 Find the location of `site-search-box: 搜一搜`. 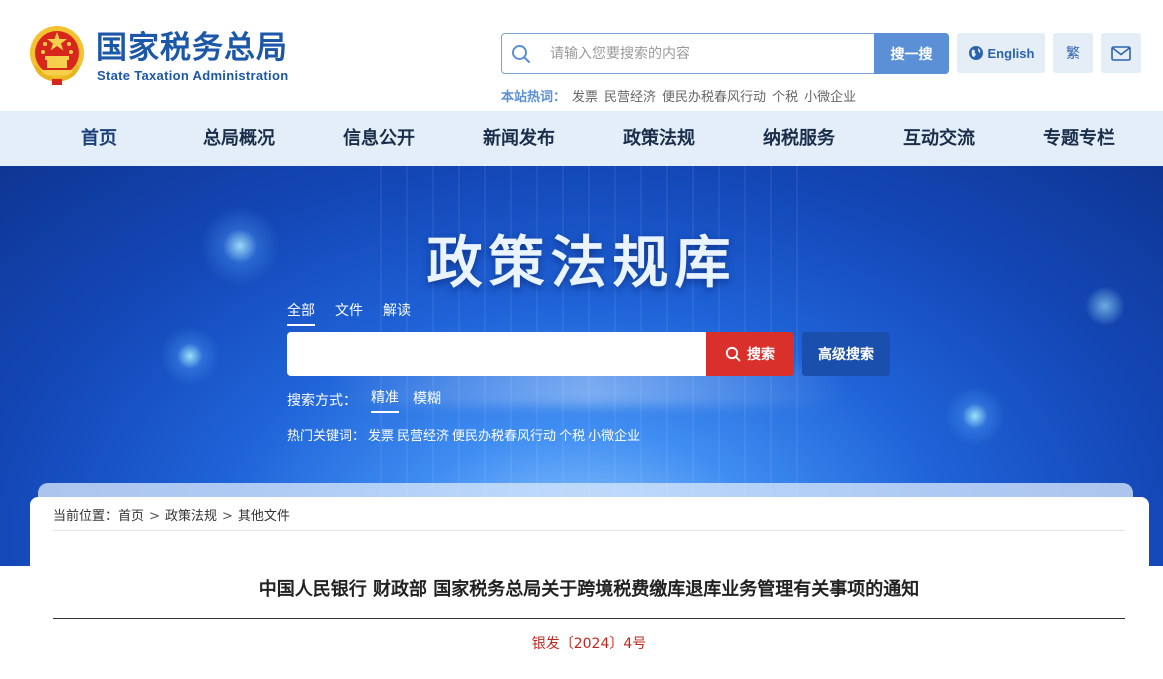

site-search-box: 搜一搜 is located at coordinates (725, 53).